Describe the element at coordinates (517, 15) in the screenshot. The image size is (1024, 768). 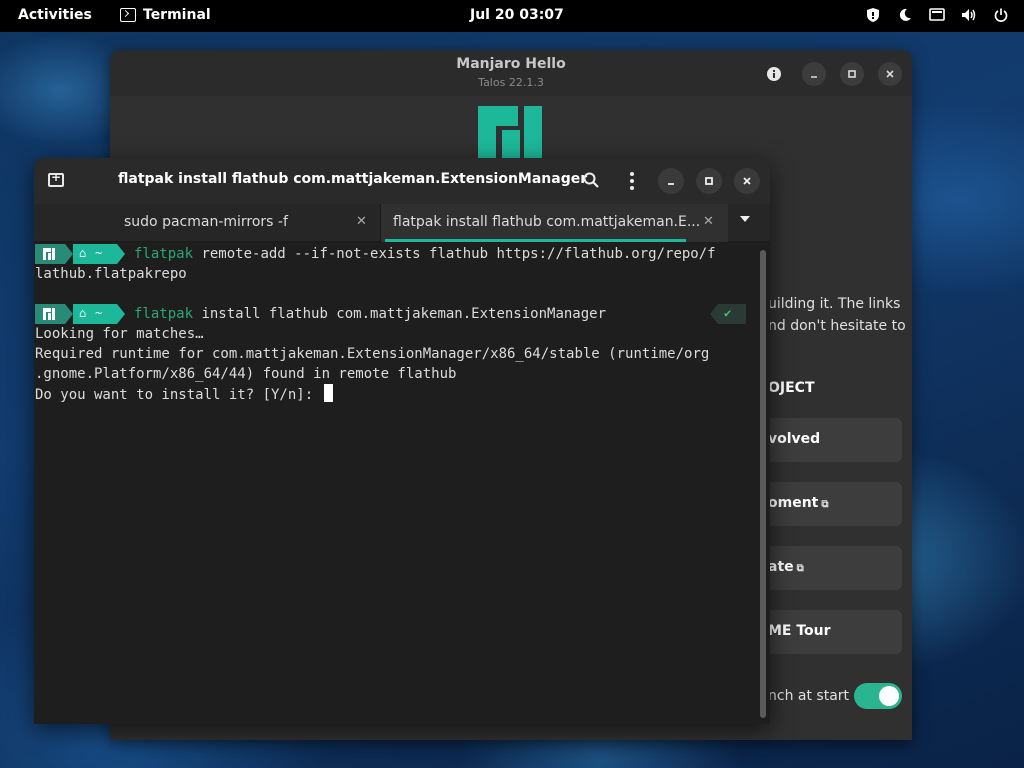
I see `clock: Jul 20 03:07` at that location.